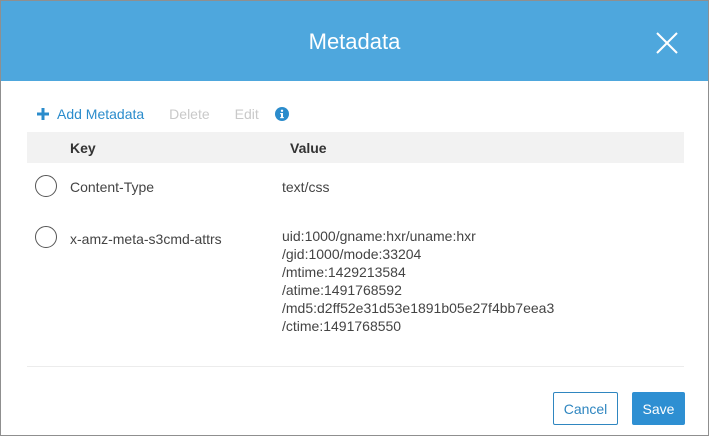 The image size is (711, 438). Describe the element at coordinates (344, 272) in the screenshot. I see `value-line: /mtime:1429213584` at that location.